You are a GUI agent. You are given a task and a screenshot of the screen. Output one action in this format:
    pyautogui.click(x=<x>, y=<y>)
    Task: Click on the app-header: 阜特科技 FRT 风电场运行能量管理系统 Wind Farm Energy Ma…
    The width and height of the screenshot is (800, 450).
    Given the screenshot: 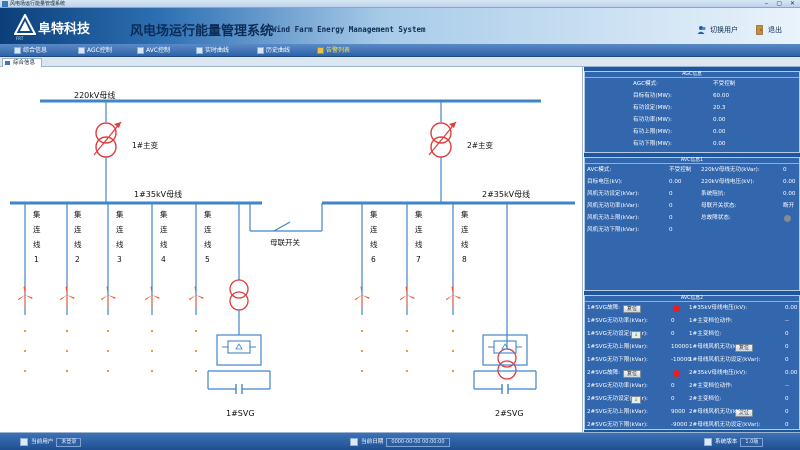 What is the action you would take?
    pyautogui.click(x=400, y=26)
    